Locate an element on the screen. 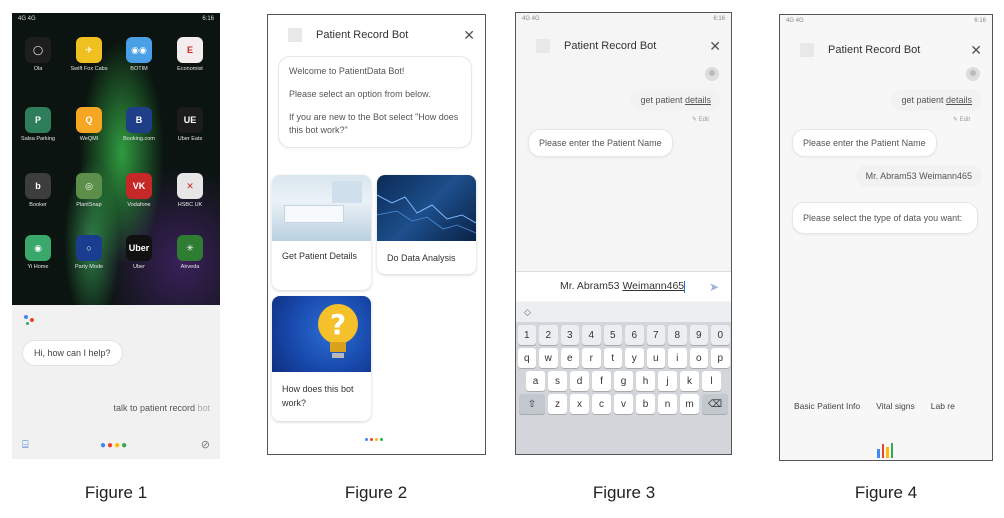  keyboard-row-2: asdfghjkl is located at coordinates (623, 381).